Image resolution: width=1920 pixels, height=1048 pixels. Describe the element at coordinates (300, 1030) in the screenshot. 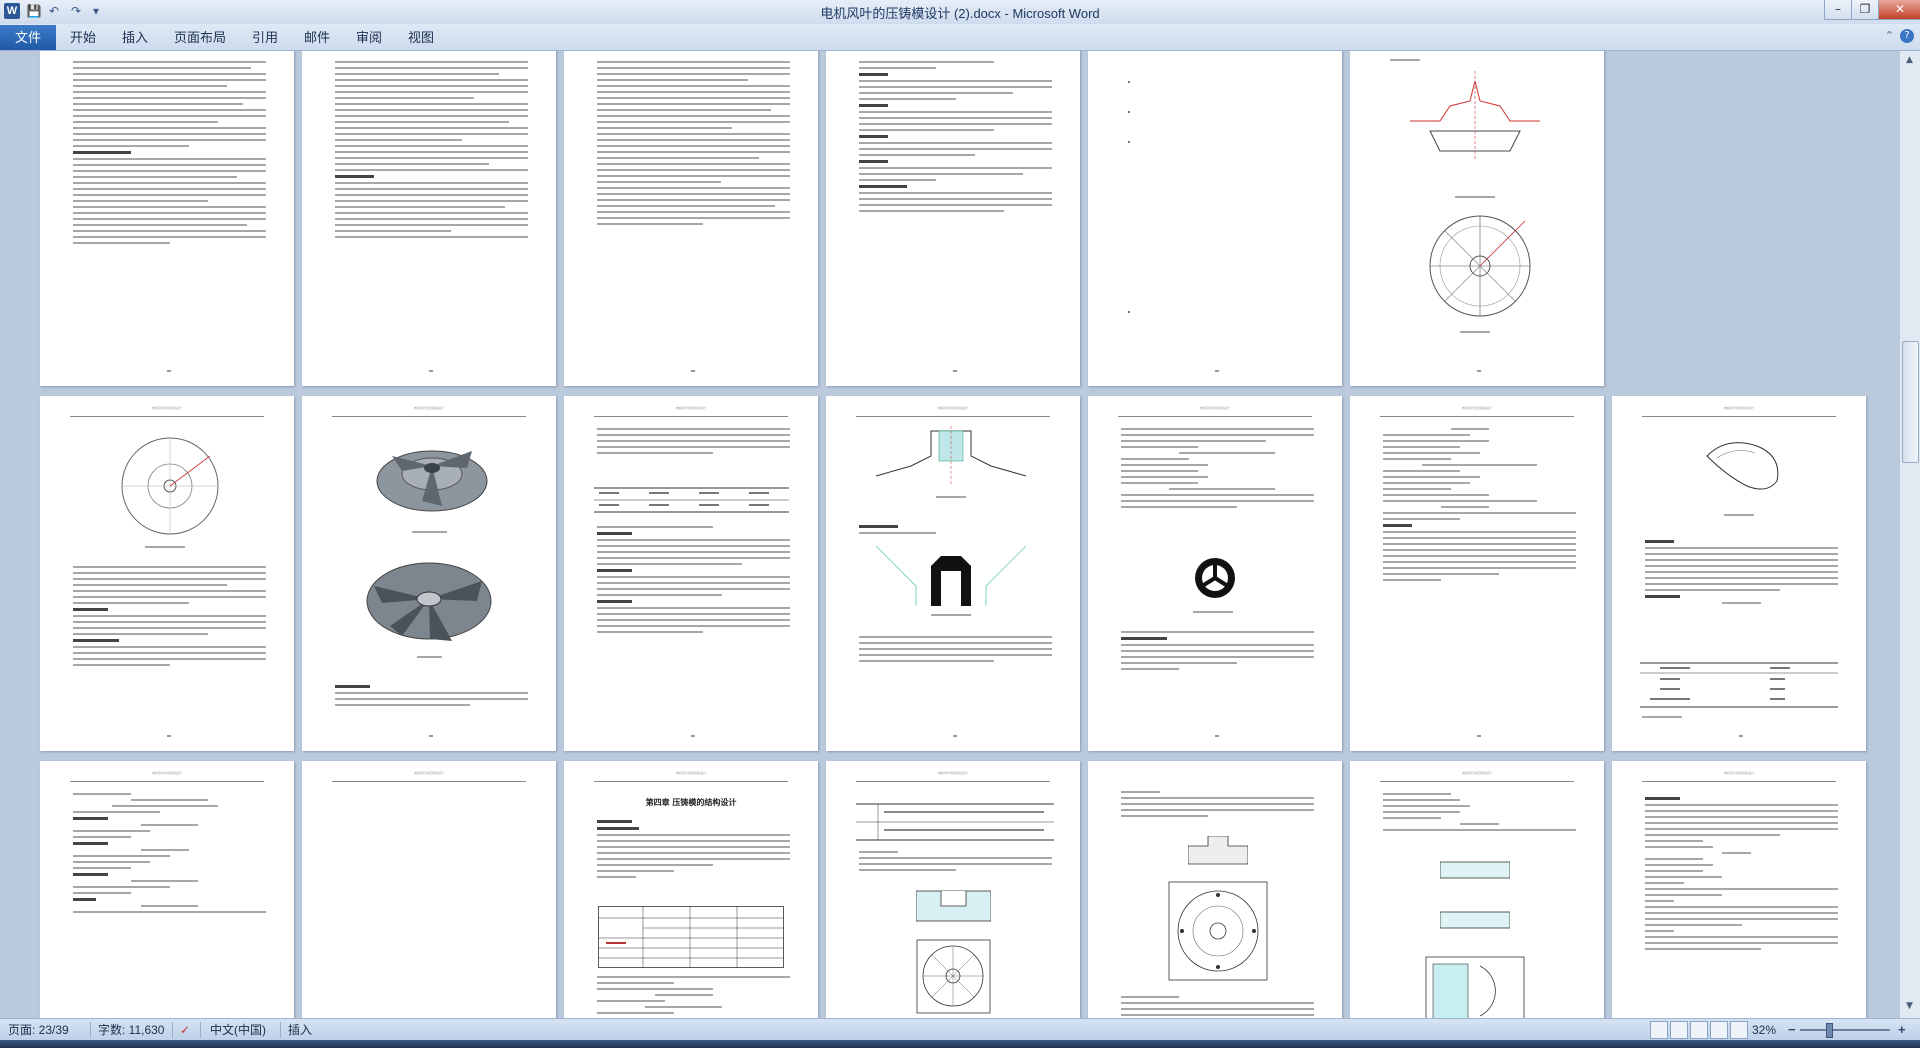

I see `insert-mode-indicator: 插入` at that location.